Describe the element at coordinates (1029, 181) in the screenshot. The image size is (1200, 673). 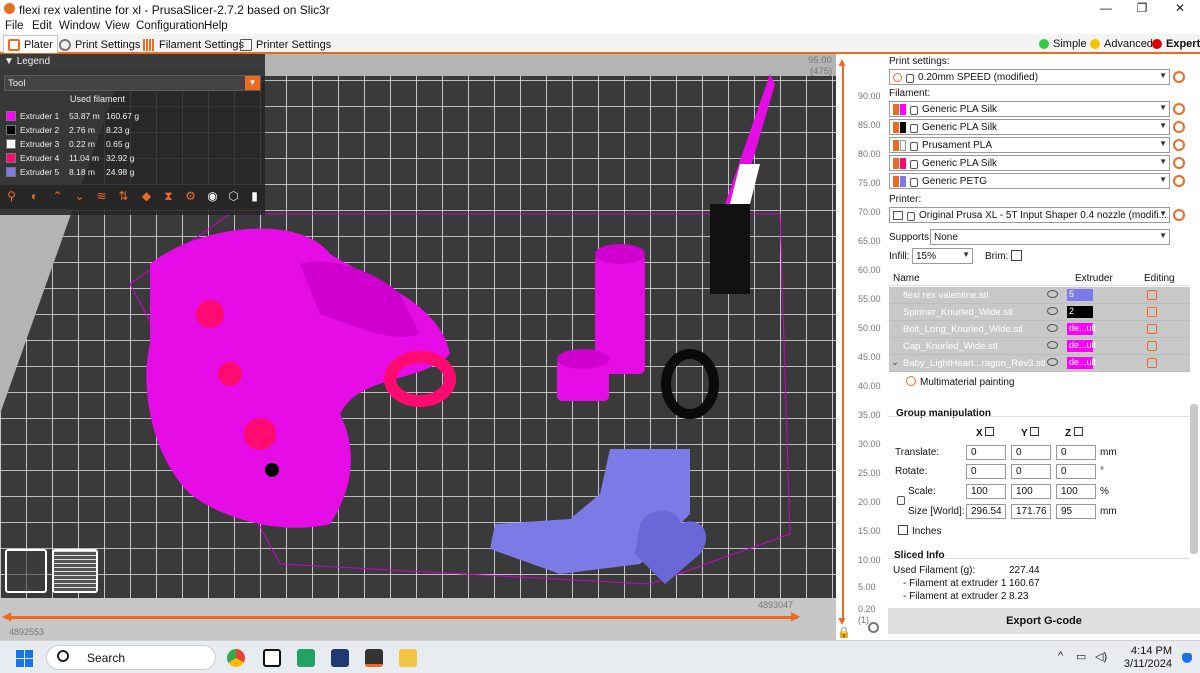
I see `filament-select-5: Generic PETG ▼` at that location.